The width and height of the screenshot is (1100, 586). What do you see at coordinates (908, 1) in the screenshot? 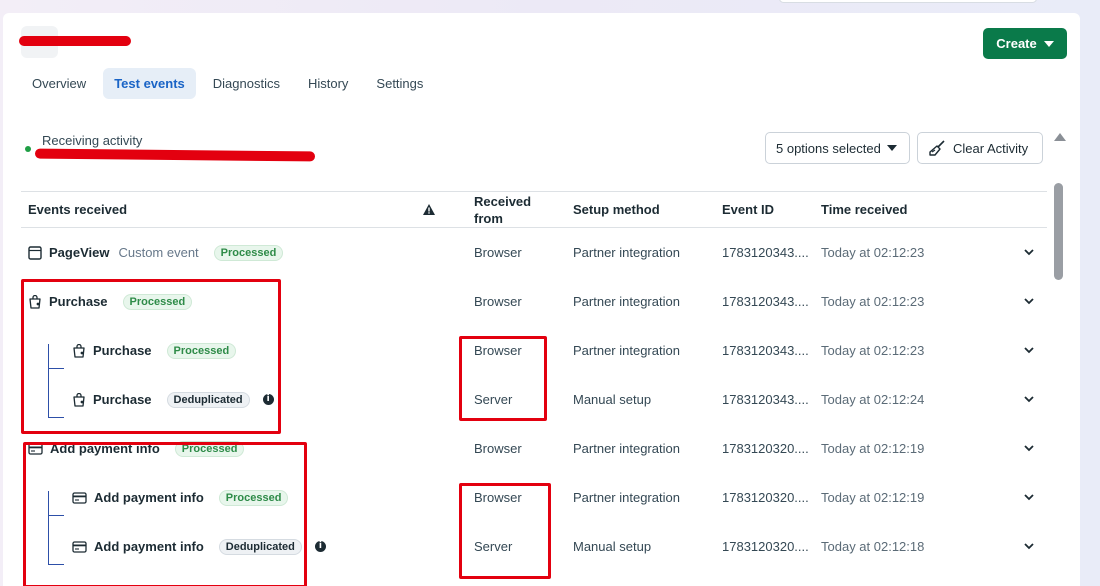
I see `top-search-field` at bounding box center [908, 1].